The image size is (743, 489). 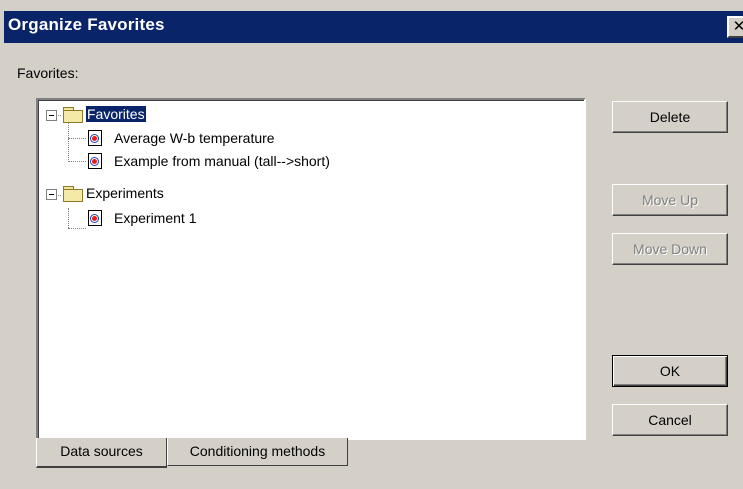 What do you see at coordinates (48, 73) in the screenshot?
I see `favorites-label: Favorites:` at bounding box center [48, 73].